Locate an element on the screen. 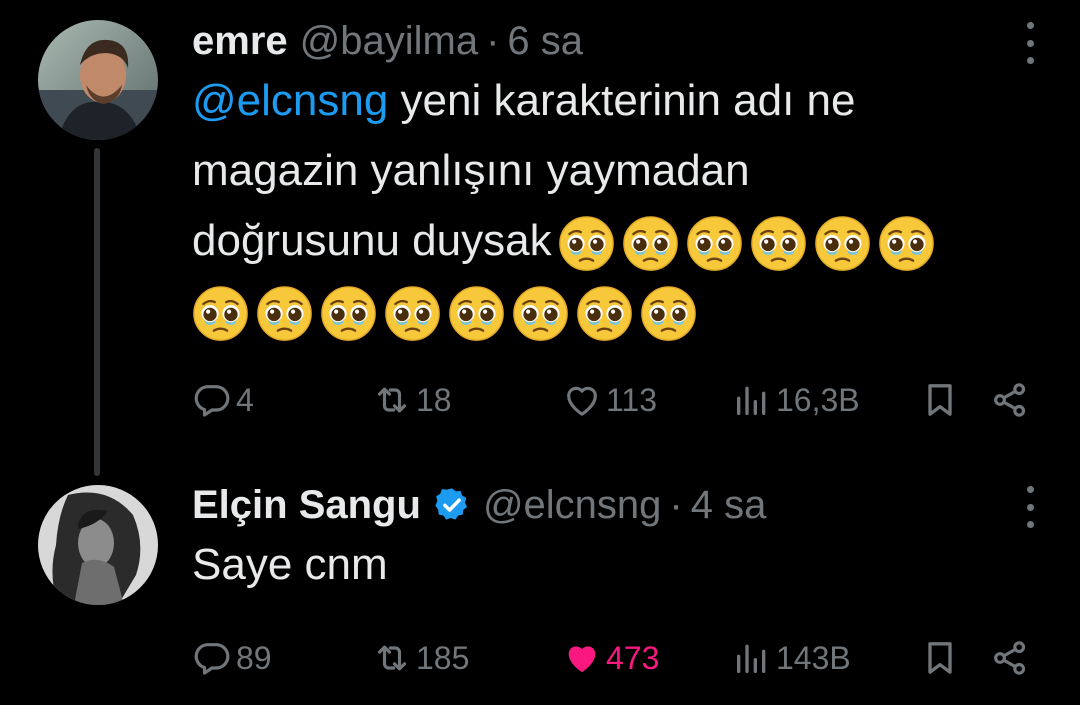 The height and width of the screenshot is (705, 1080). tweet-text-line: Saye cnm is located at coordinates (290, 564).